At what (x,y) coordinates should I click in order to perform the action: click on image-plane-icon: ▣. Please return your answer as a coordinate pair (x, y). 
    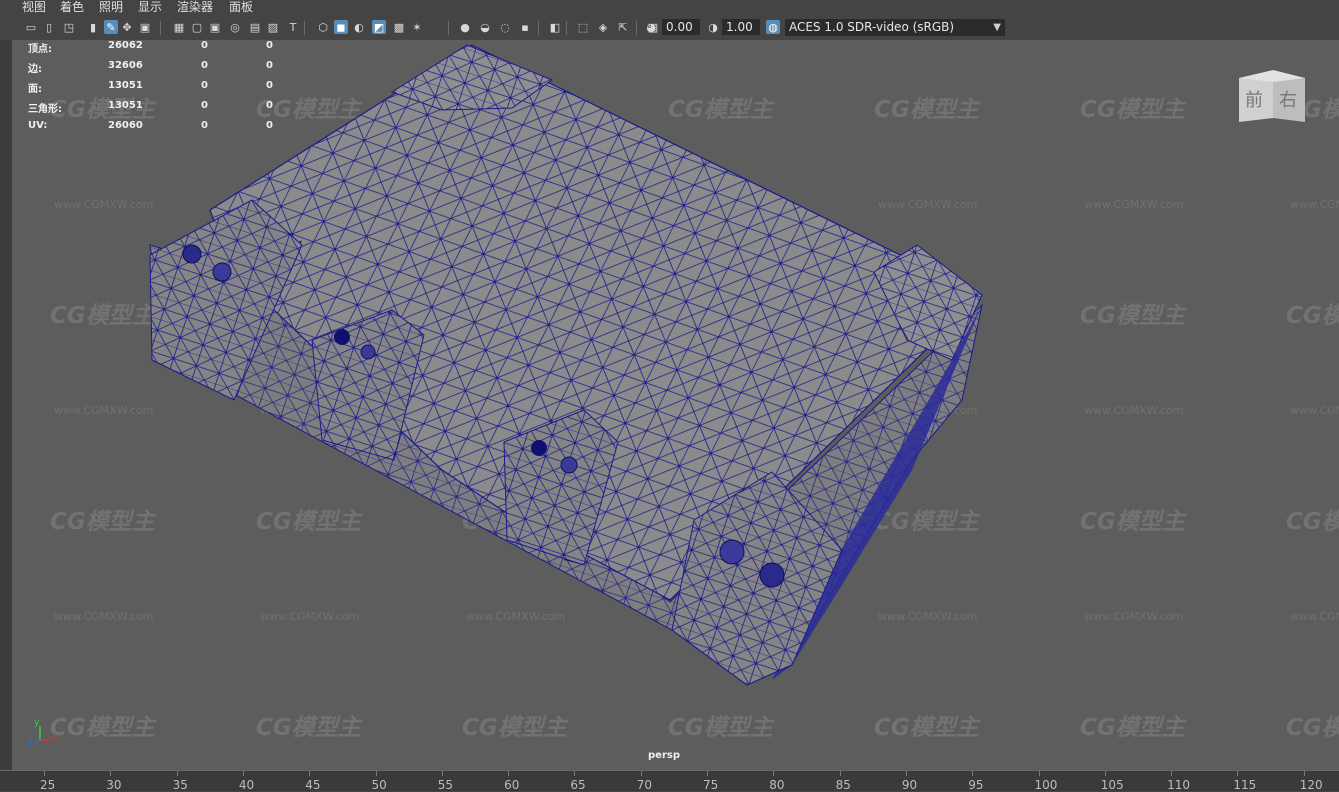
    Looking at the image, I should click on (145, 27).